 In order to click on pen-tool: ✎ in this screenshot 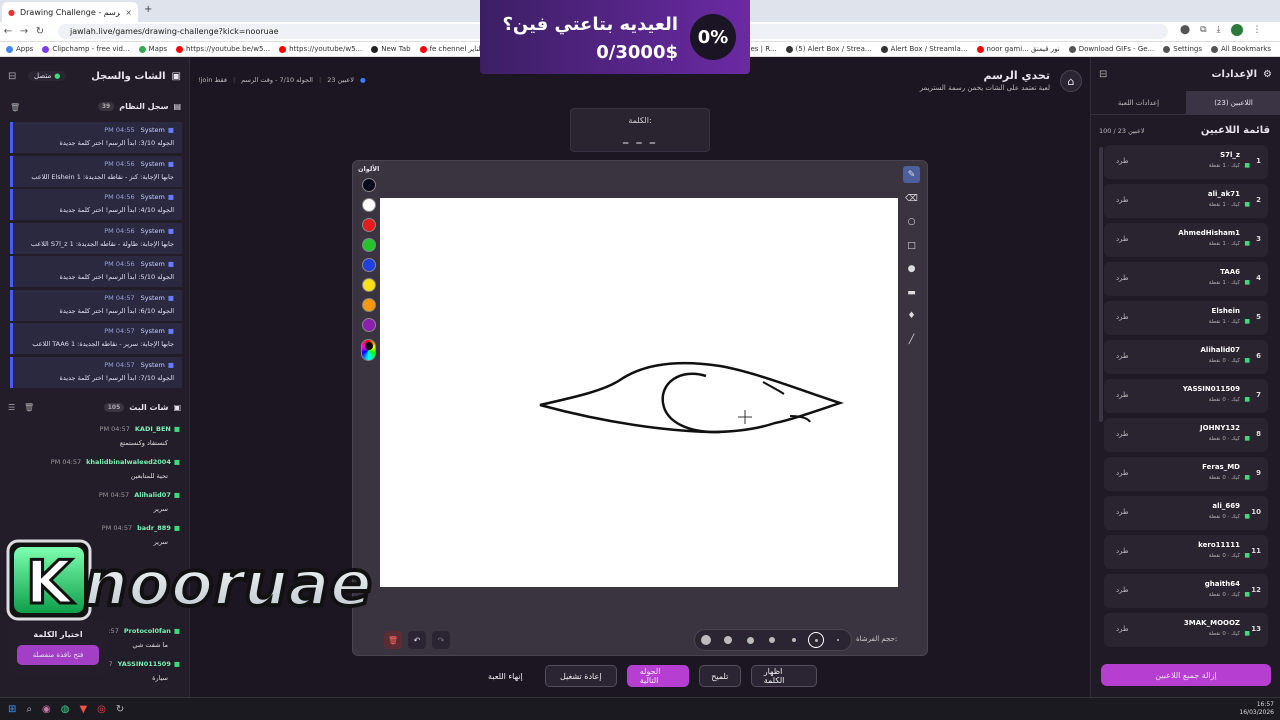, I will do `click(911, 174)`.